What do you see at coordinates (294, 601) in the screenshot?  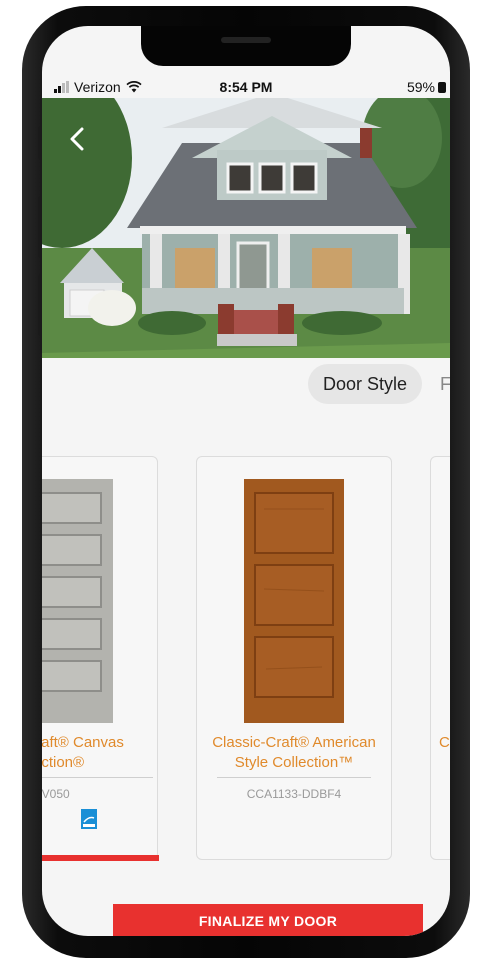 I see `american-style-door-image` at bounding box center [294, 601].